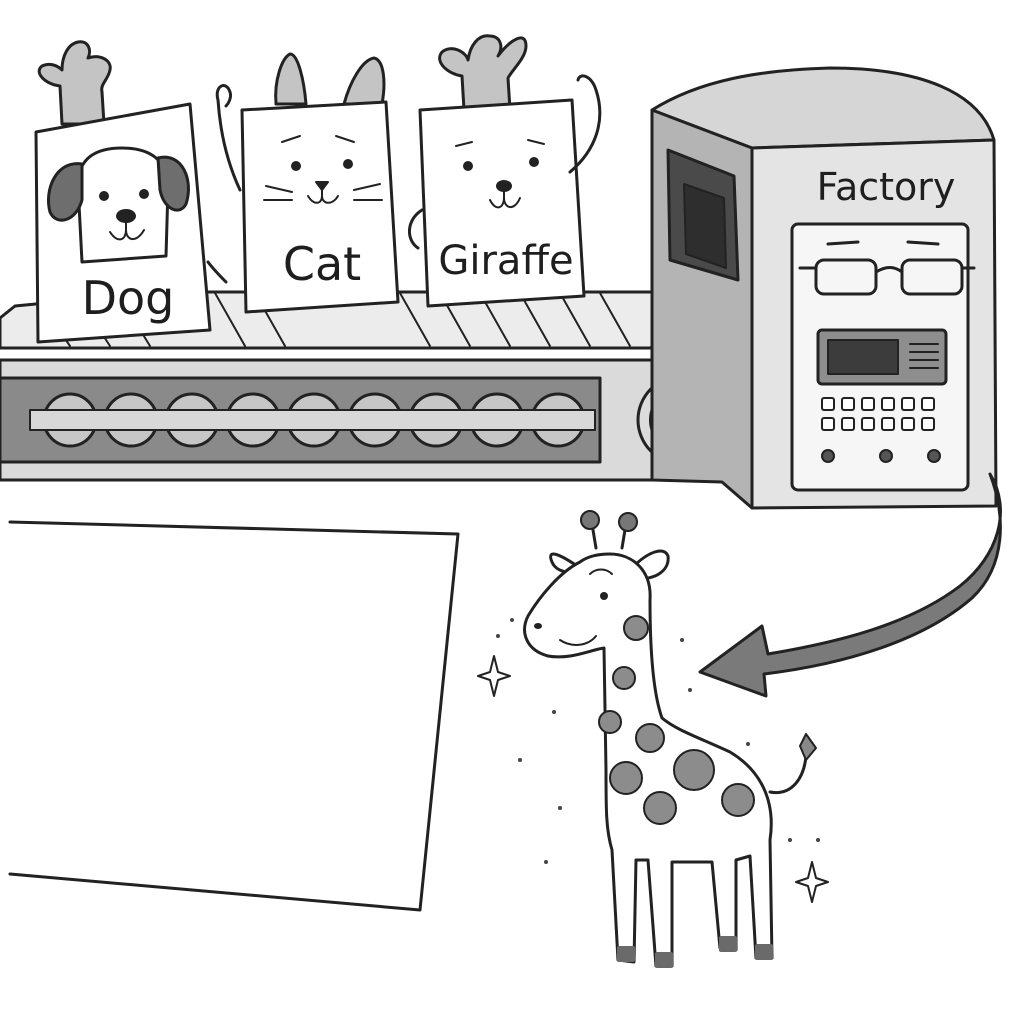  What do you see at coordinates (863, 357) in the screenshot?
I see `factory-screen` at bounding box center [863, 357].